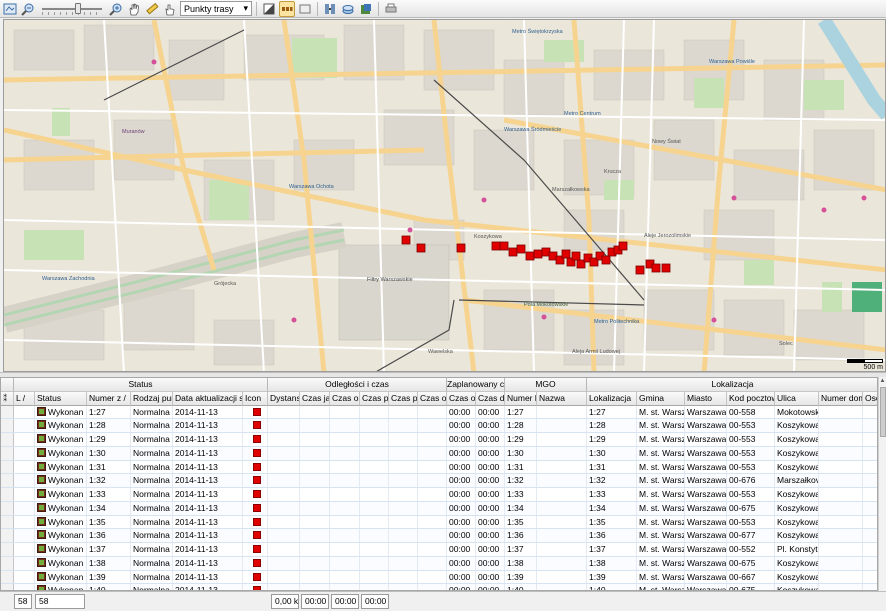 Image resolution: width=886 pixels, height=611 pixels. What do you see at coordinates (490, 398) in the screenshot?
I see `column-header: Czas d` at bounding box center [490, 398].